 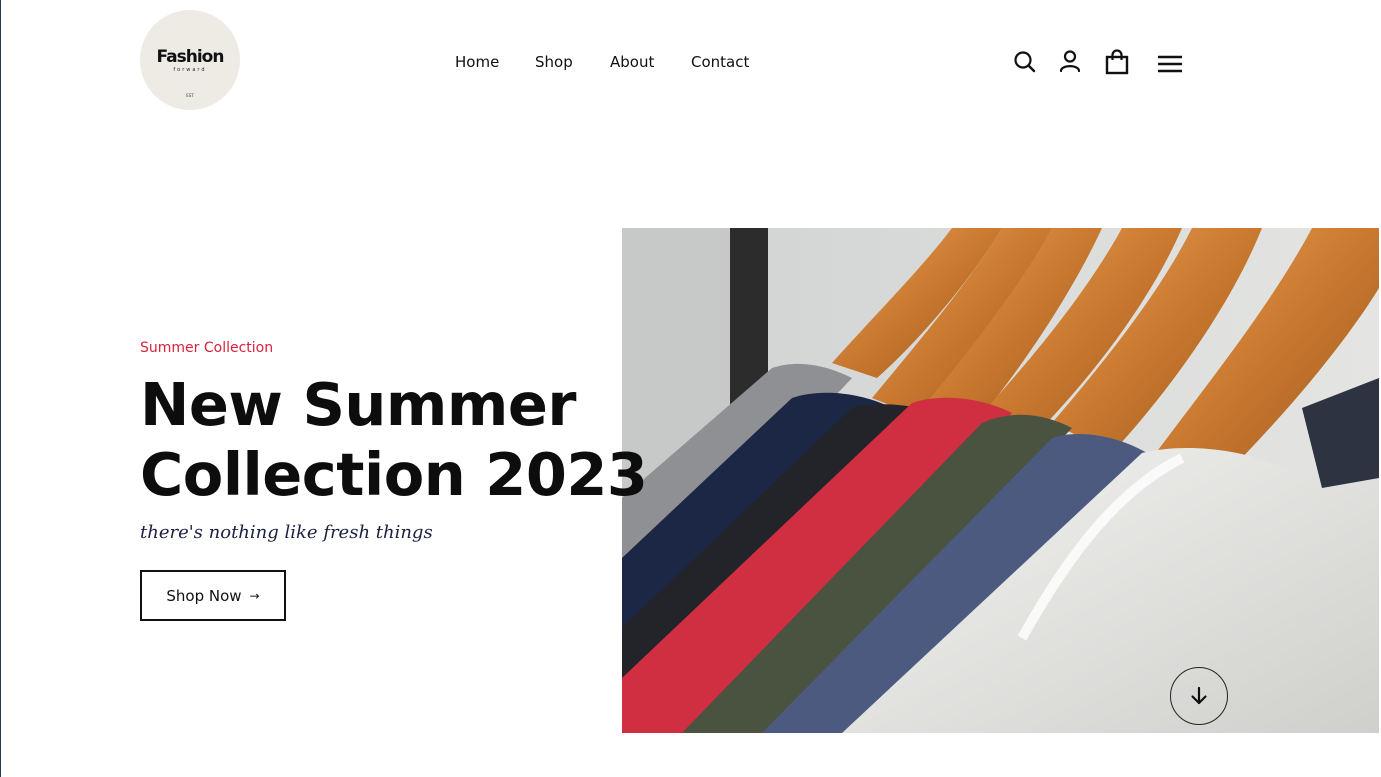 What do you see at coordinates (554, 62) in the screenshot?
I see `nav-shop: Shop` at bounding box center [554, 62].